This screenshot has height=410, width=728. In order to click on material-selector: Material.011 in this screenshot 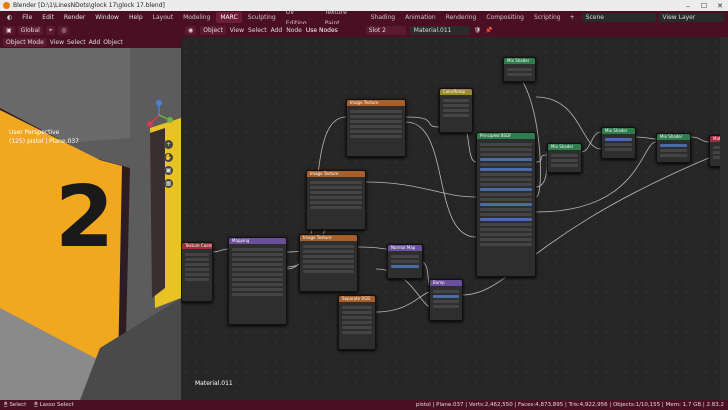, I will do `click(439, 30)`.